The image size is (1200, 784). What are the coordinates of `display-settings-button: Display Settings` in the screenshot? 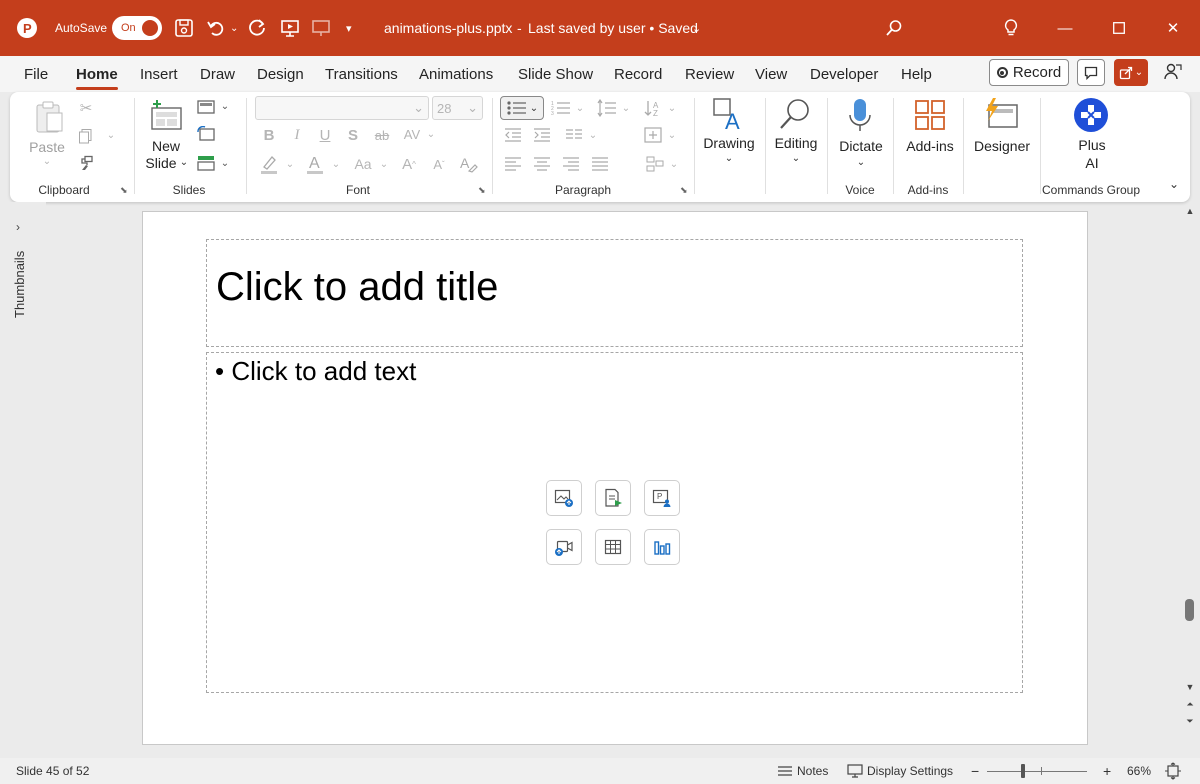 It's located at (900, 771).